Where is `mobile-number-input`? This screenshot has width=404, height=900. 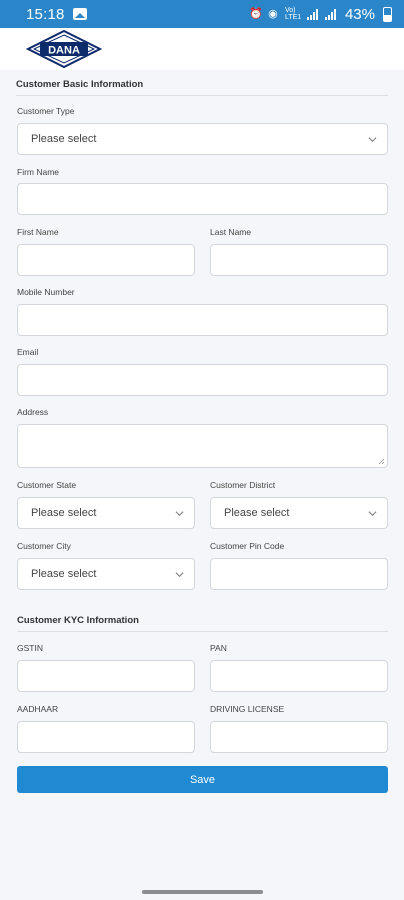
mobile-number-input is located at coordinates (202, 320).